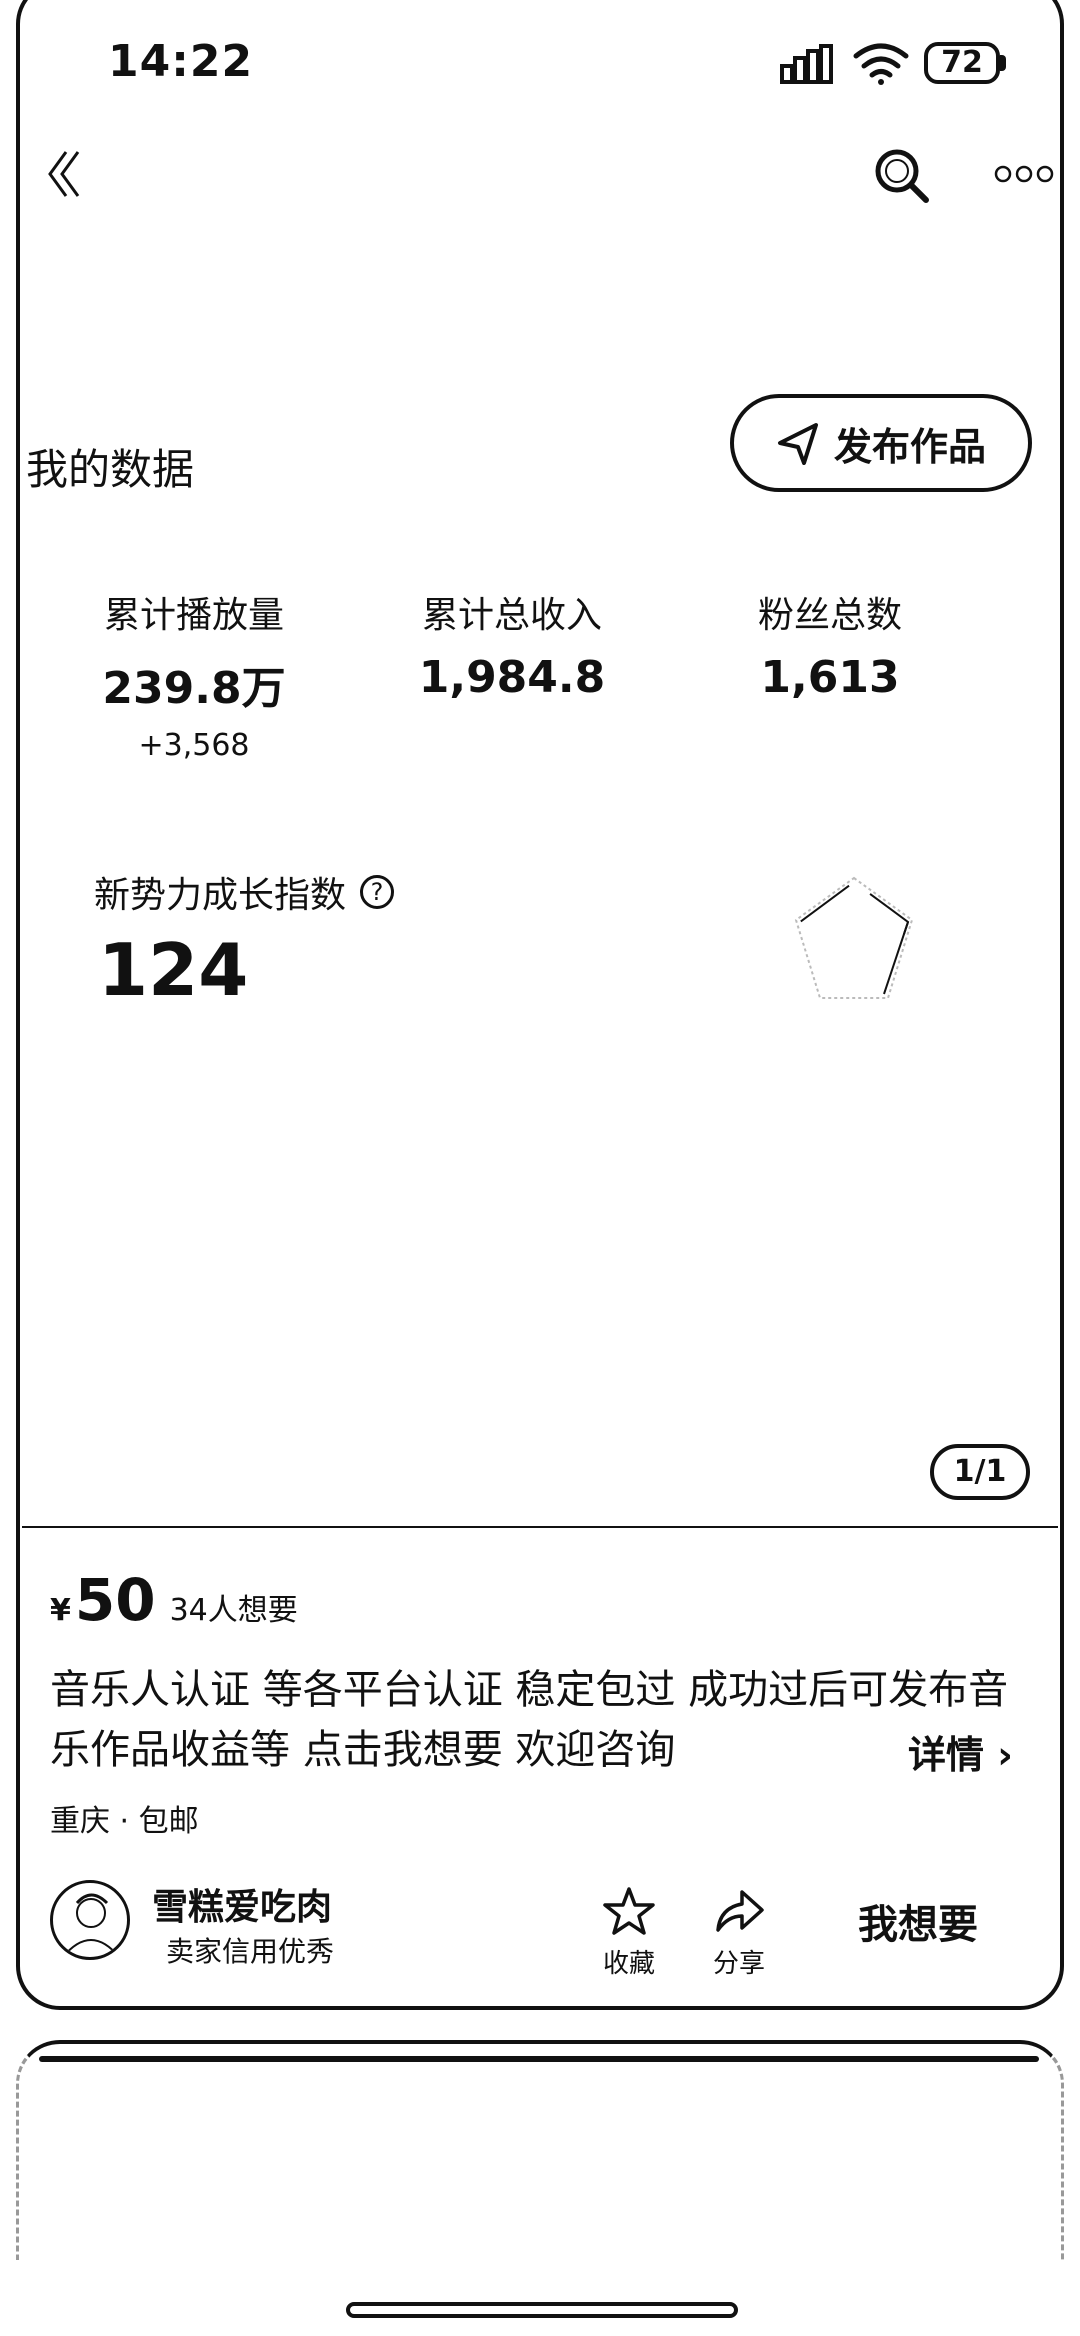 The width and height of the screenshot is (1080, 2336). I want to click on page-indicator: 1/1, so click(980, 1472).